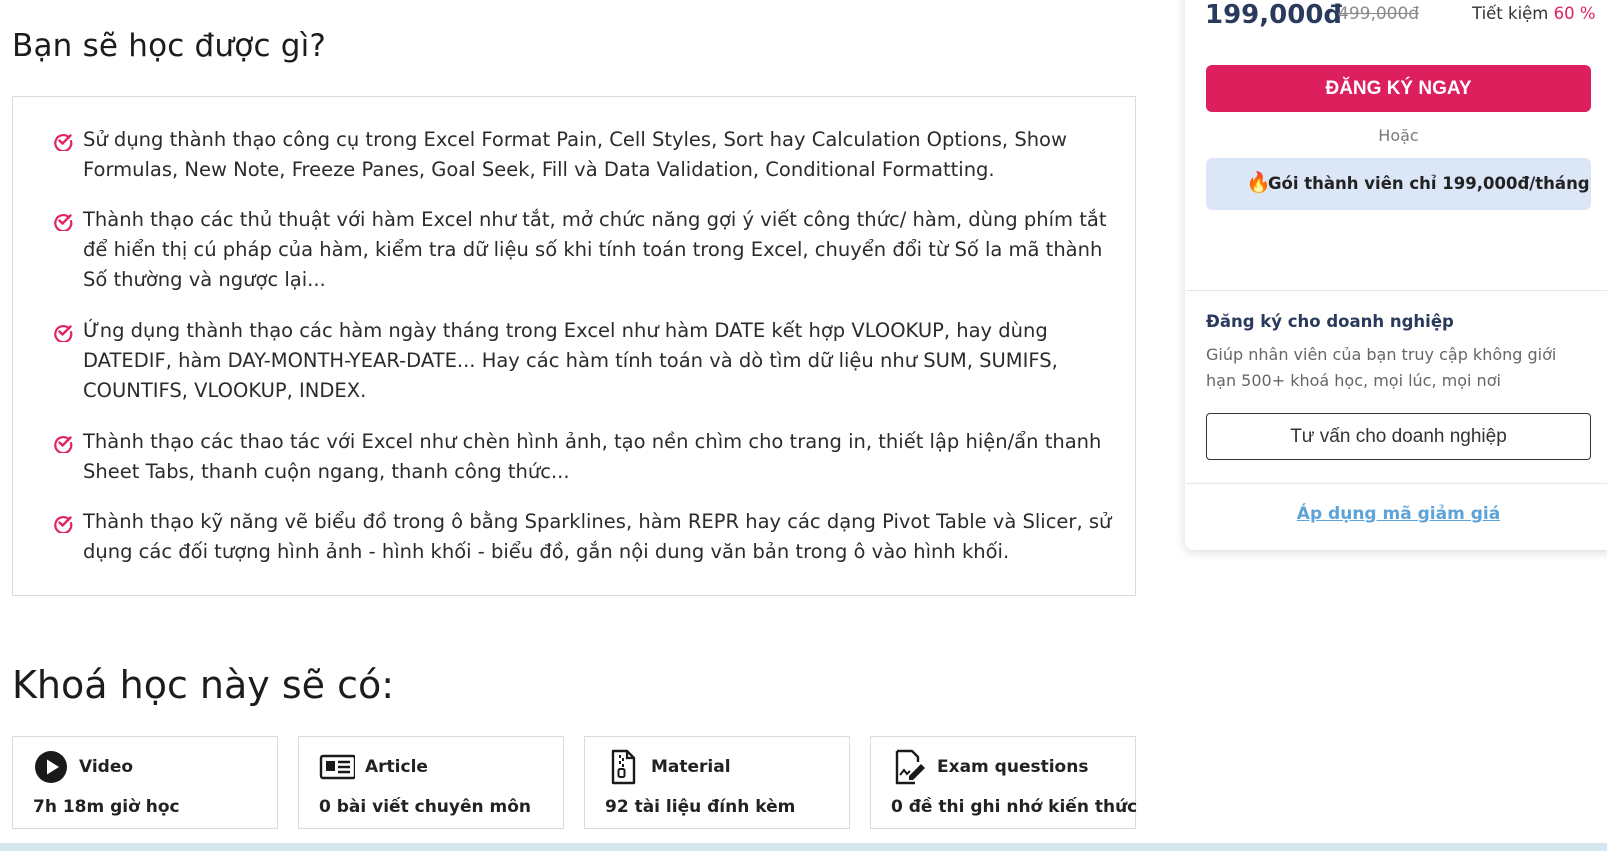 The width and height of the screenshot is (1607, 851). What do you see at coordinates (1379, 14) in the screenshot?
I see `original-price: 499,000đ` at bounding box center [1379, 14].